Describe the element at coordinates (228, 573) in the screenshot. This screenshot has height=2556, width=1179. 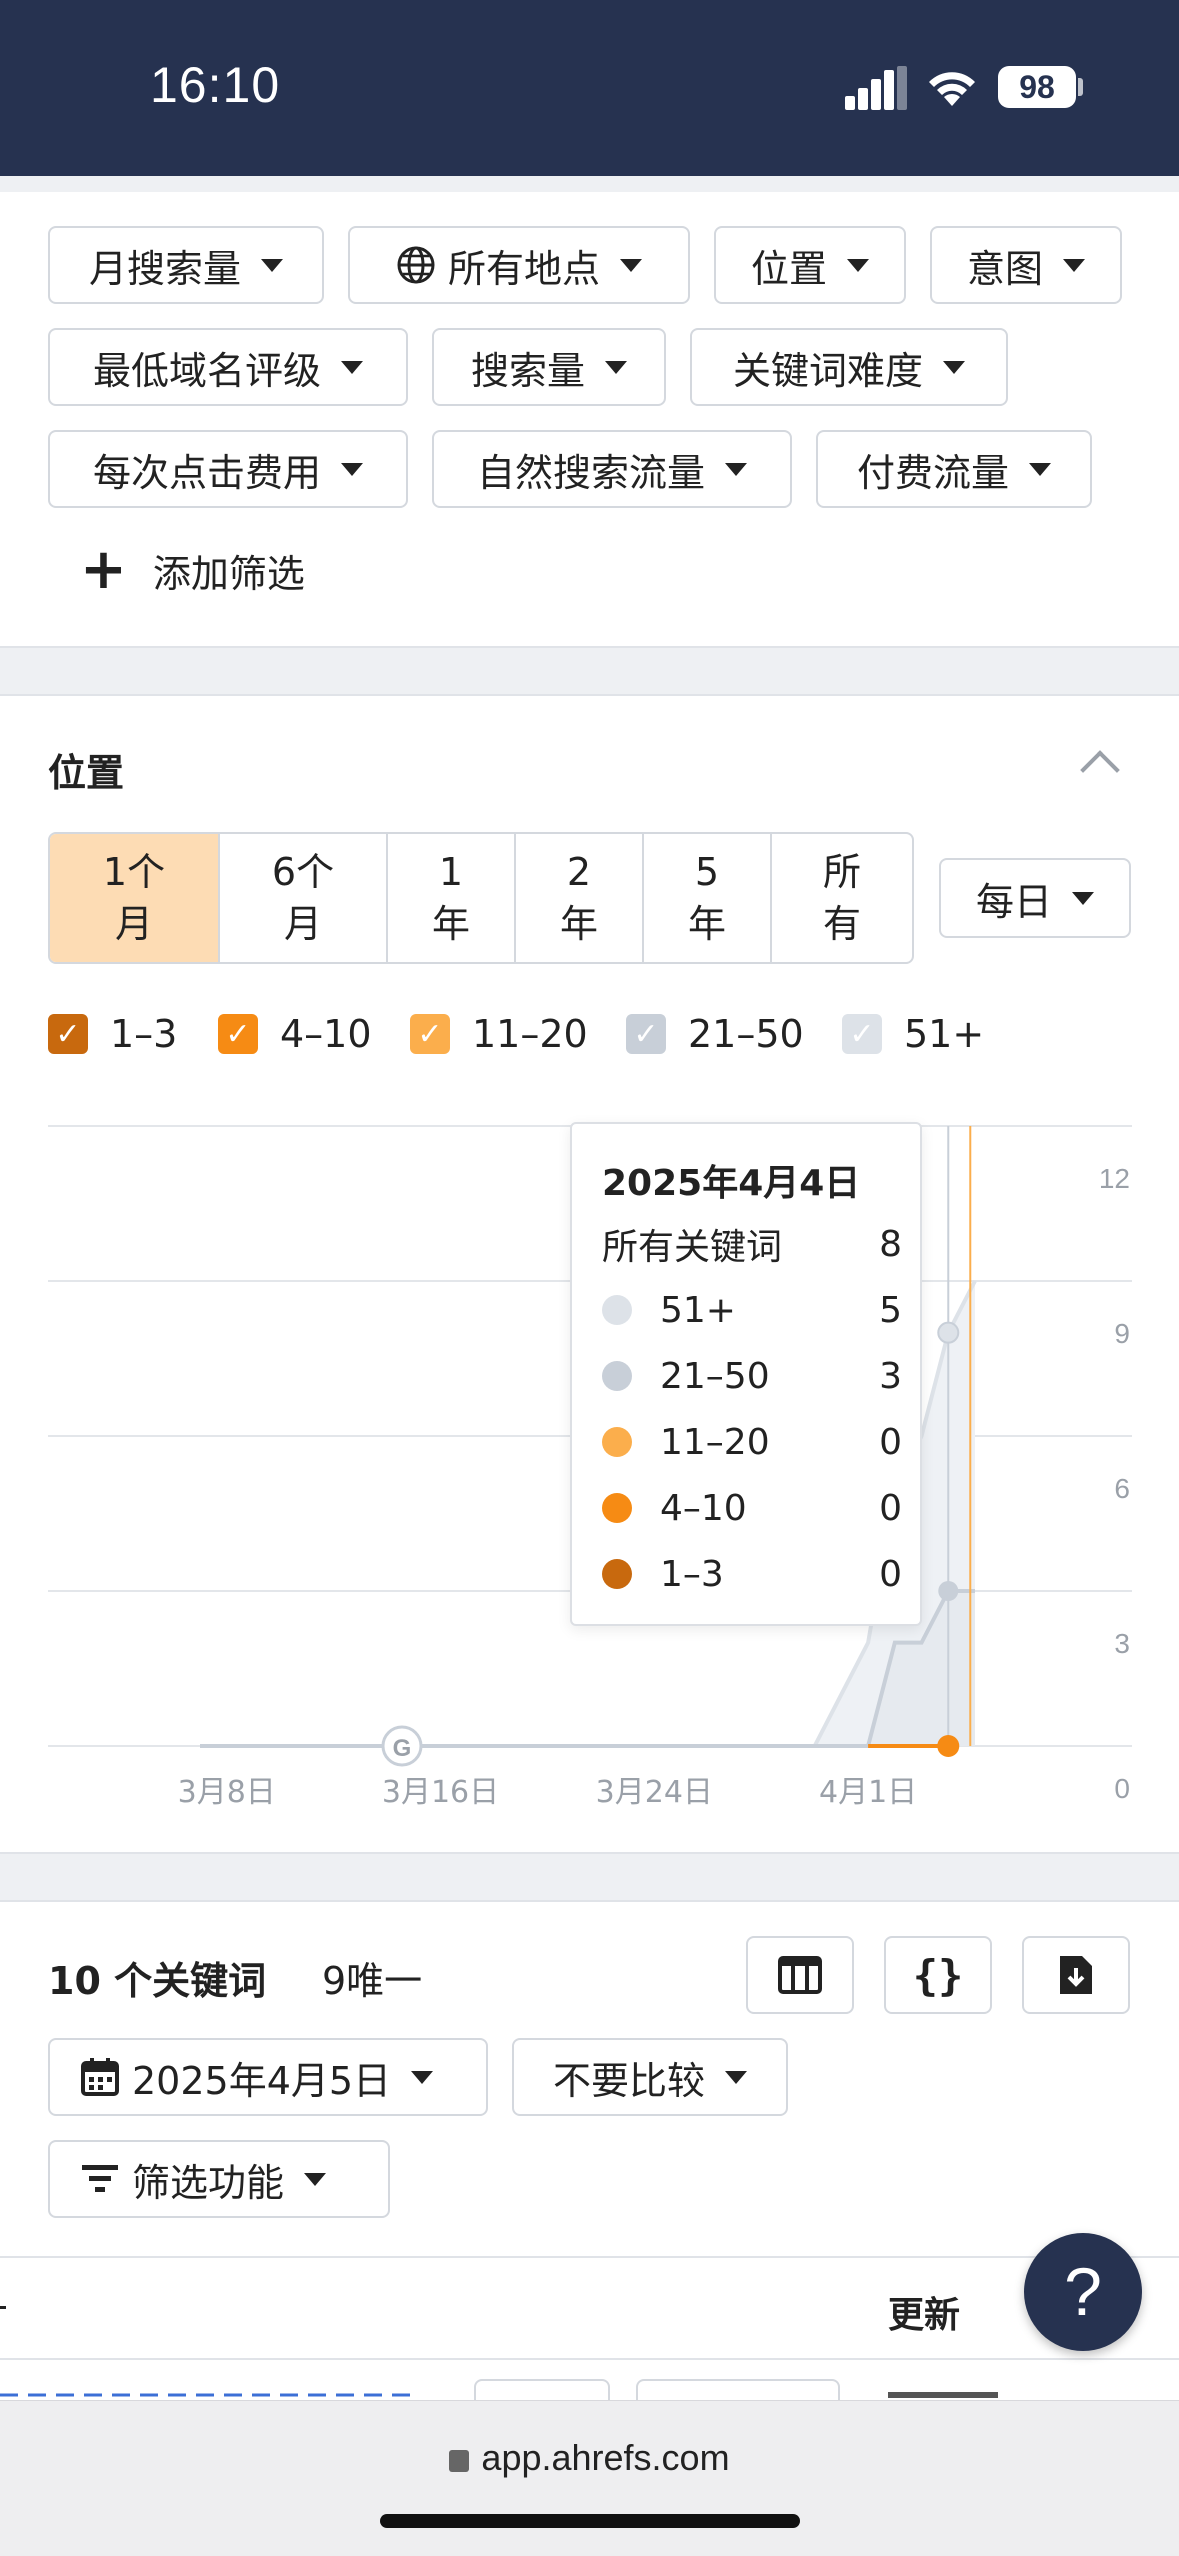
I see `add-filter-label: 添加筛选` at that location.